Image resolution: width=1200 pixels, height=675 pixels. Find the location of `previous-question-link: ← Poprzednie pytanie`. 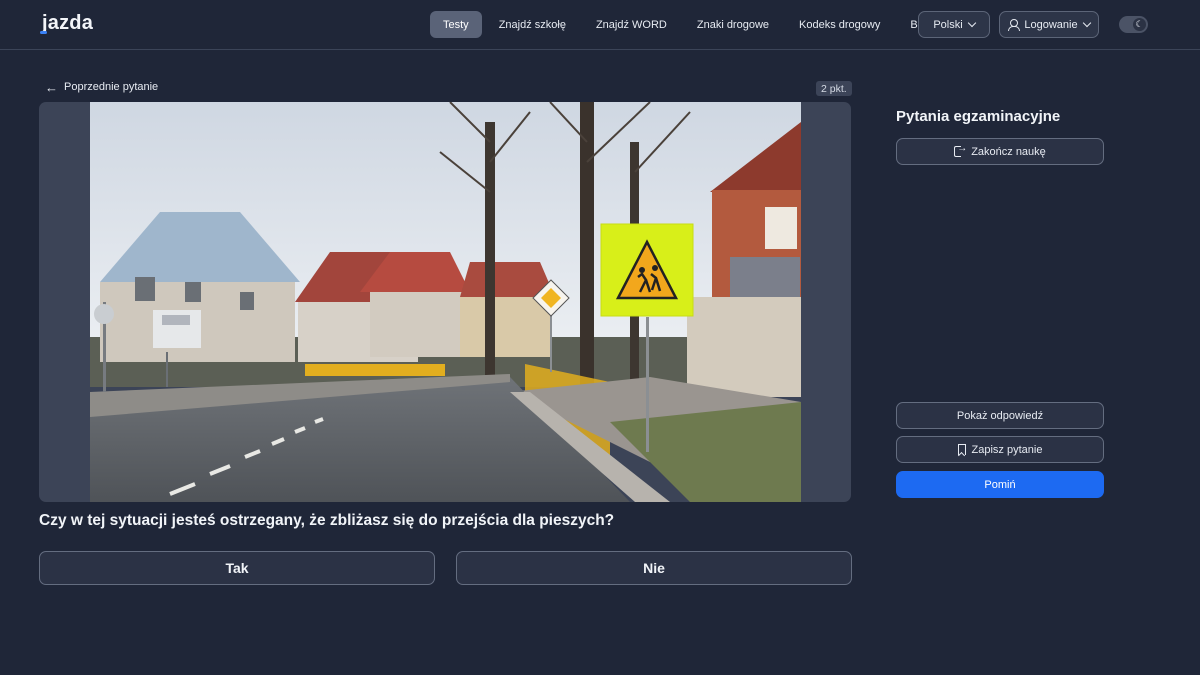

previous-question-link: ← Poprzednie pytanie is located at coordinates (102, 87).